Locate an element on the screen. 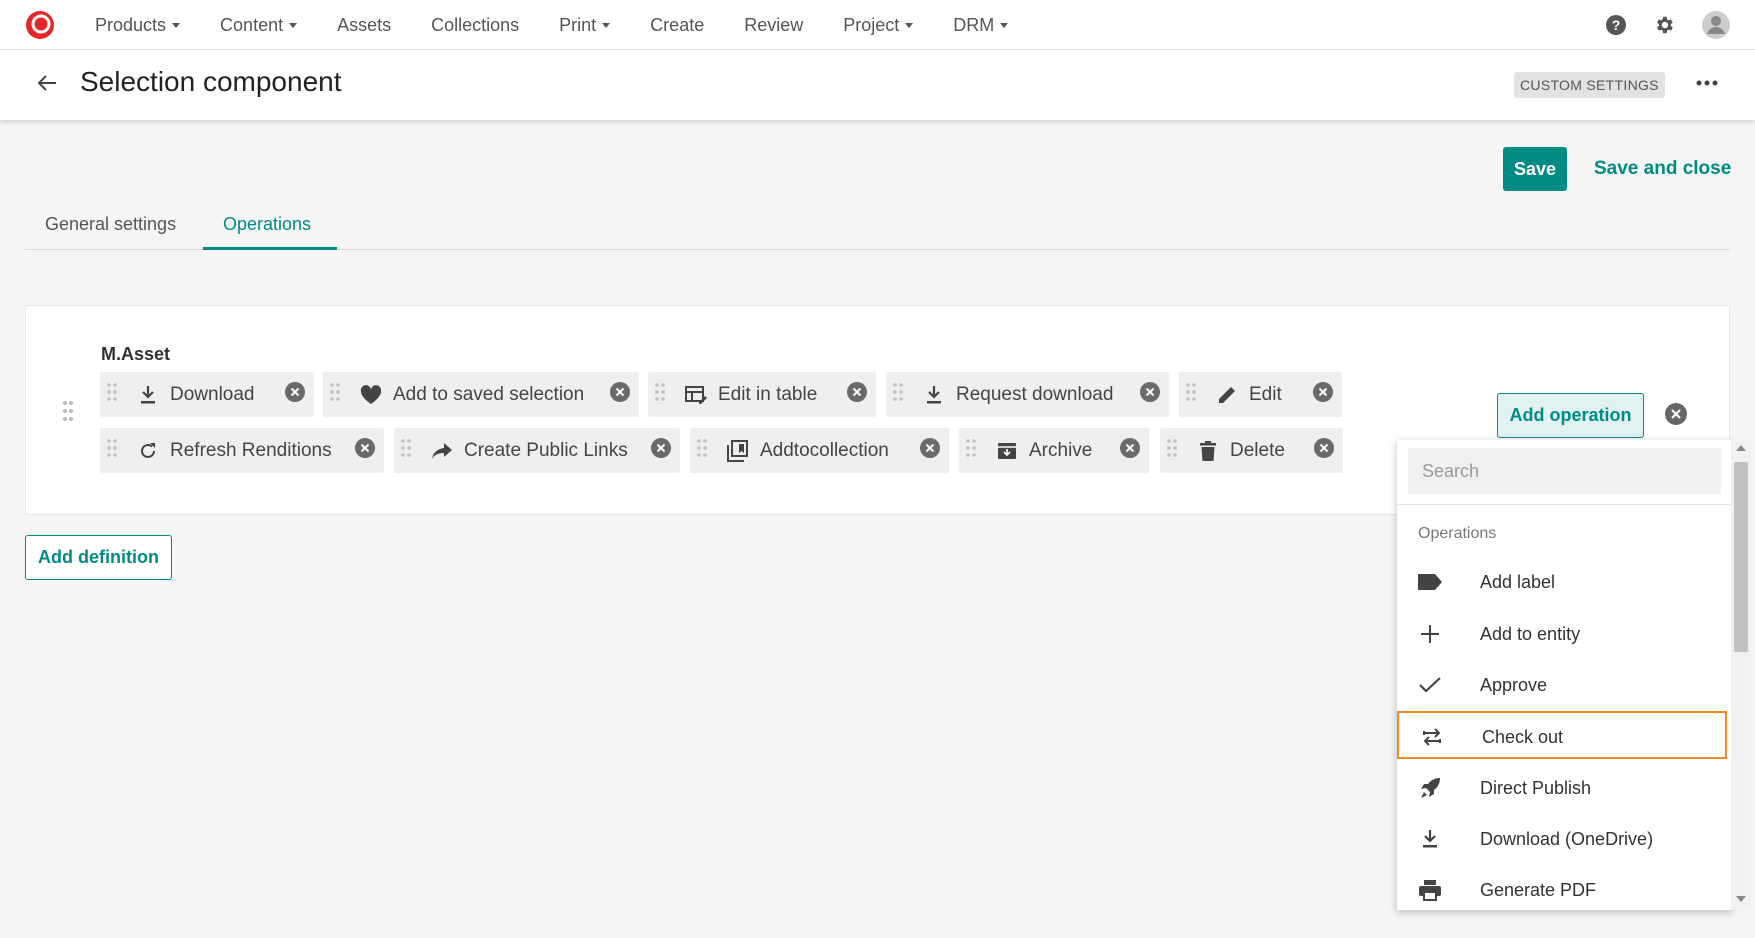 The image size is (1755, 938). heart-icon is located at coordinates (371, 394).